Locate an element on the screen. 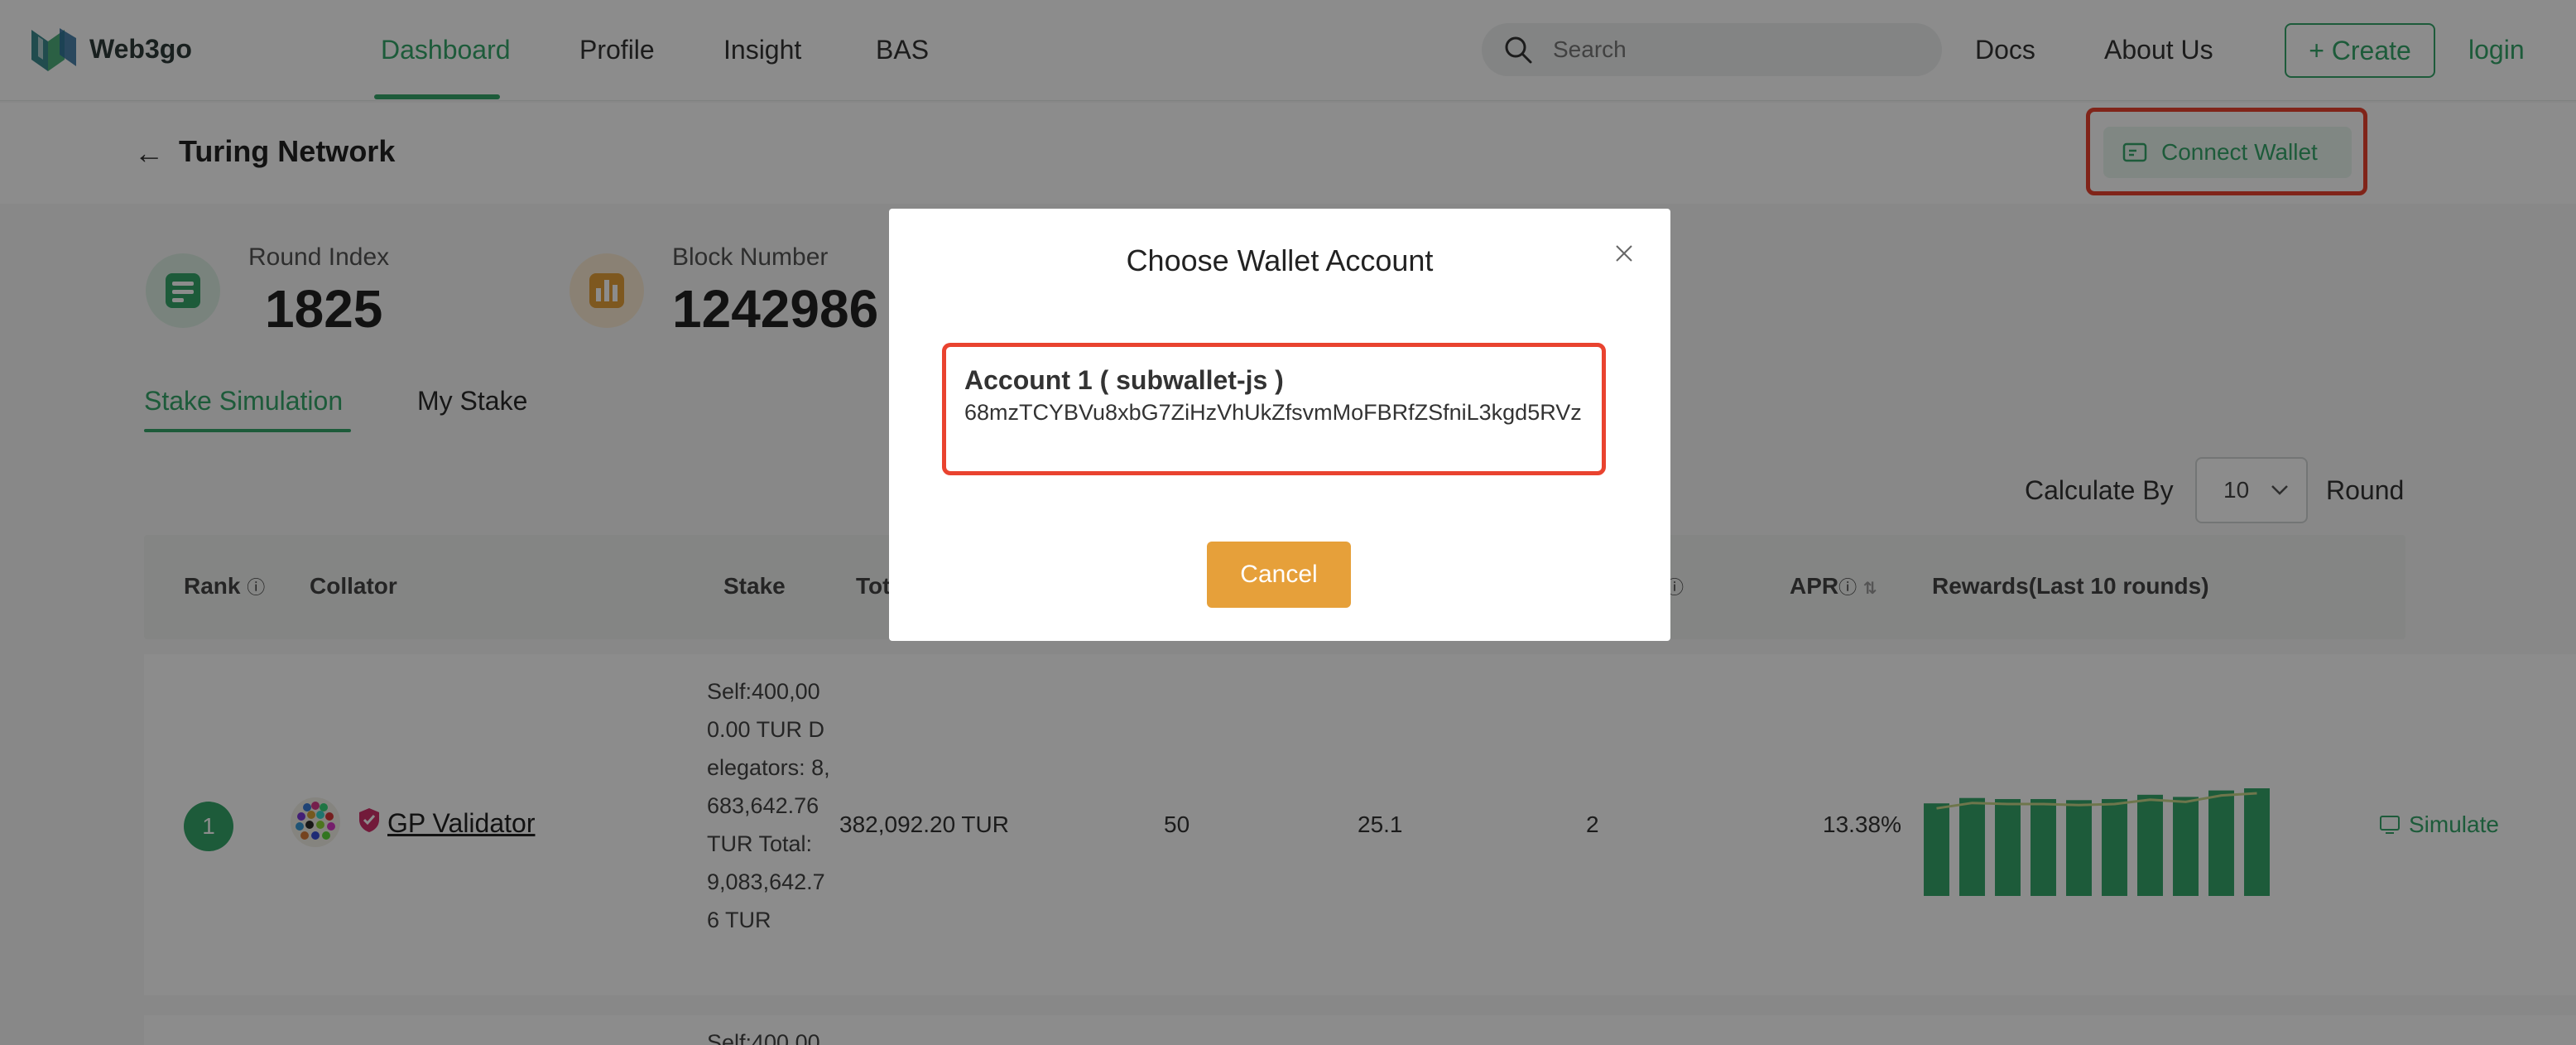  cancel-button: Cancel is located at coordinates (1279, 575).